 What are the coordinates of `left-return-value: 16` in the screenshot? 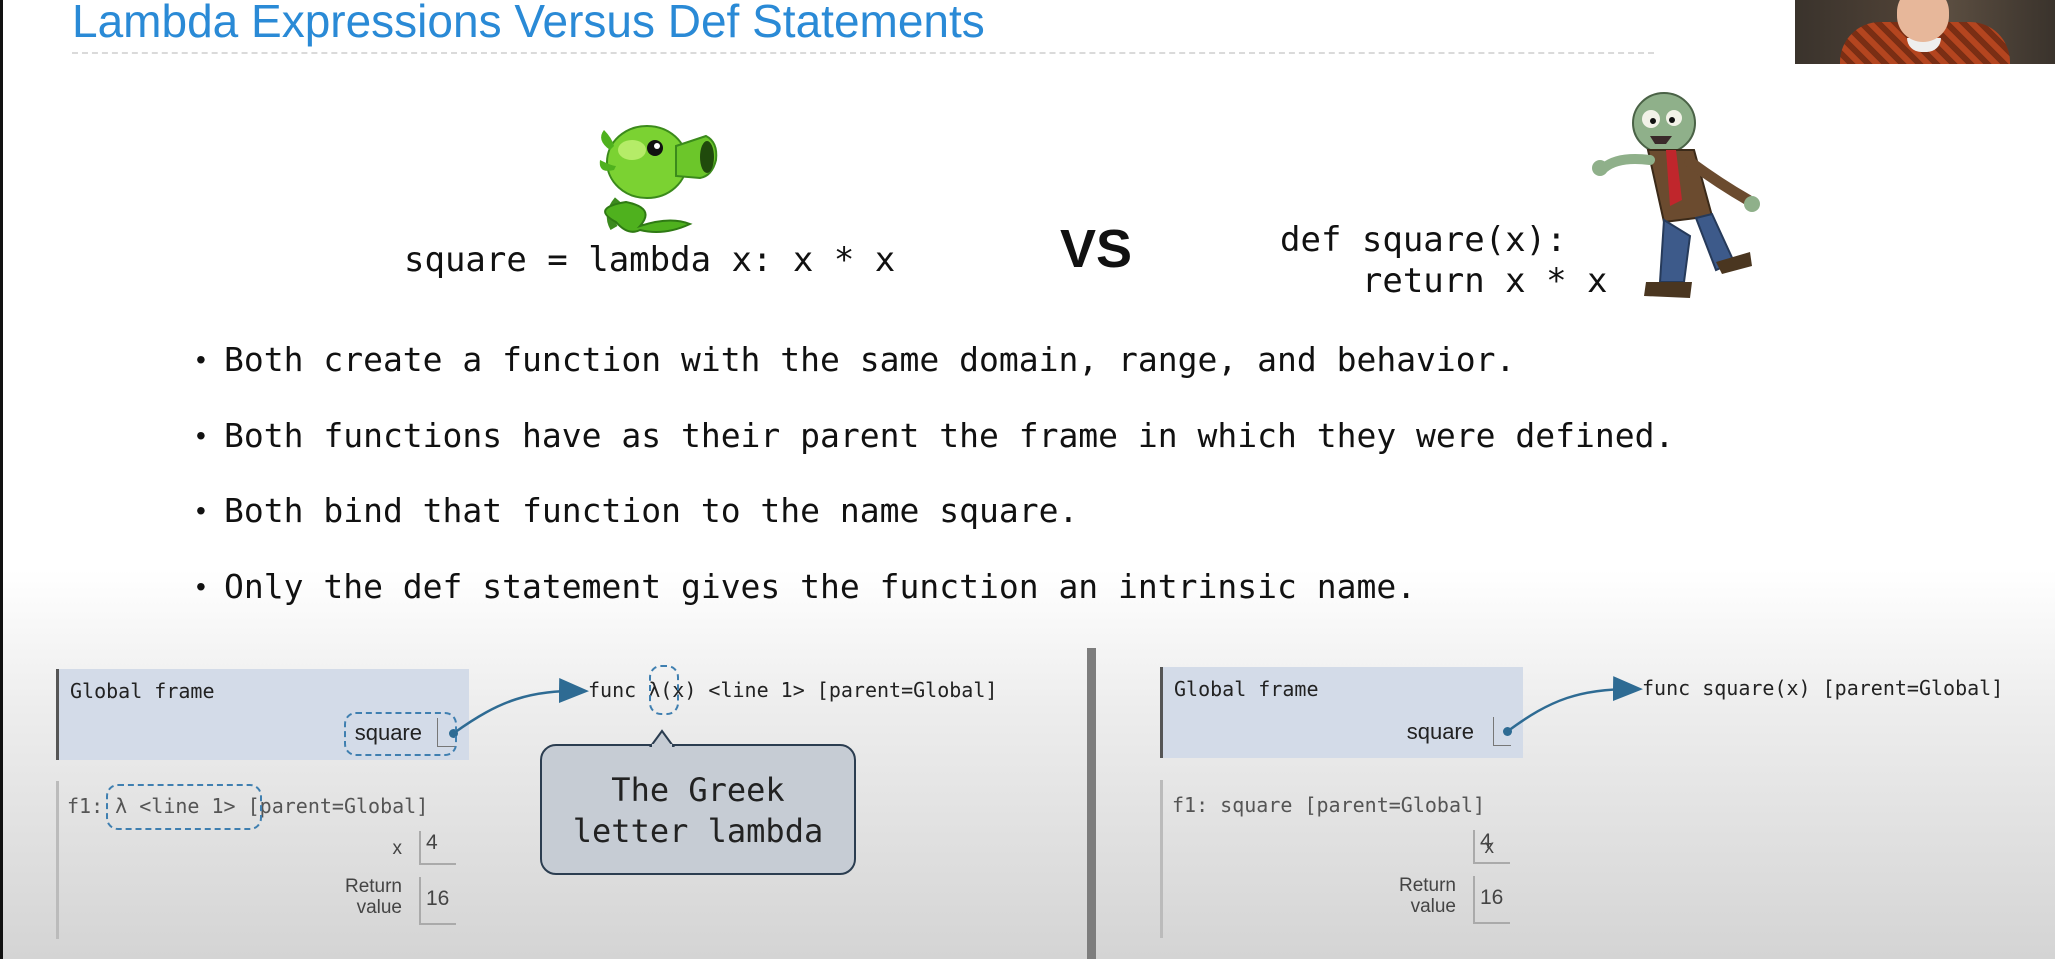 It's located at (437, 901).